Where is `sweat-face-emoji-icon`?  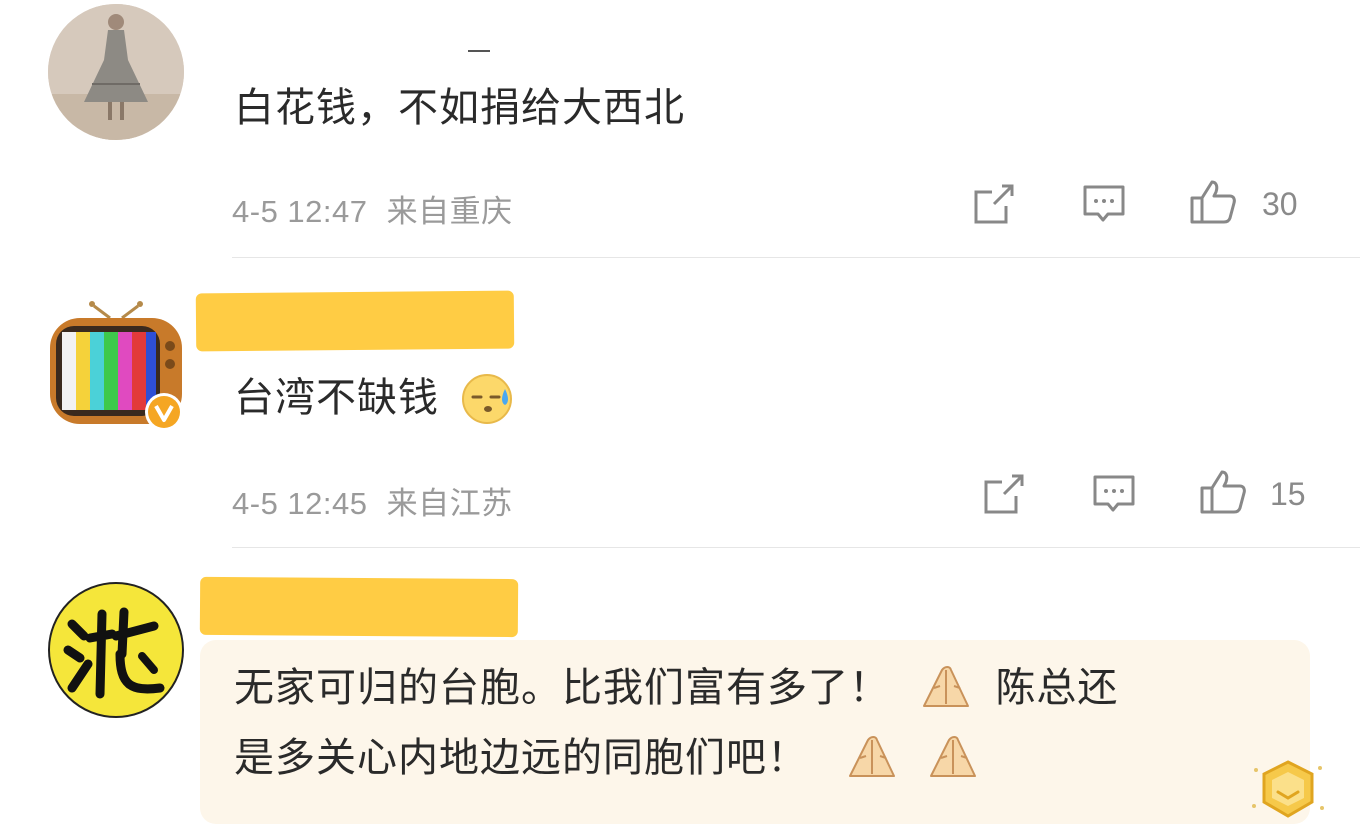 sweat-face-emoji-icon is located at coordinates (486, 399).